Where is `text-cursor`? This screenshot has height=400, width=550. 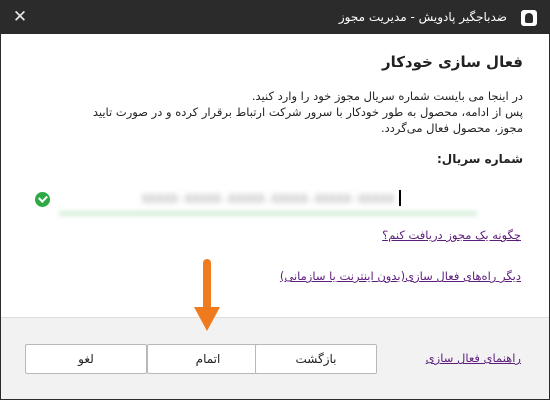
text-cursor is located at coordinates (400, 198).